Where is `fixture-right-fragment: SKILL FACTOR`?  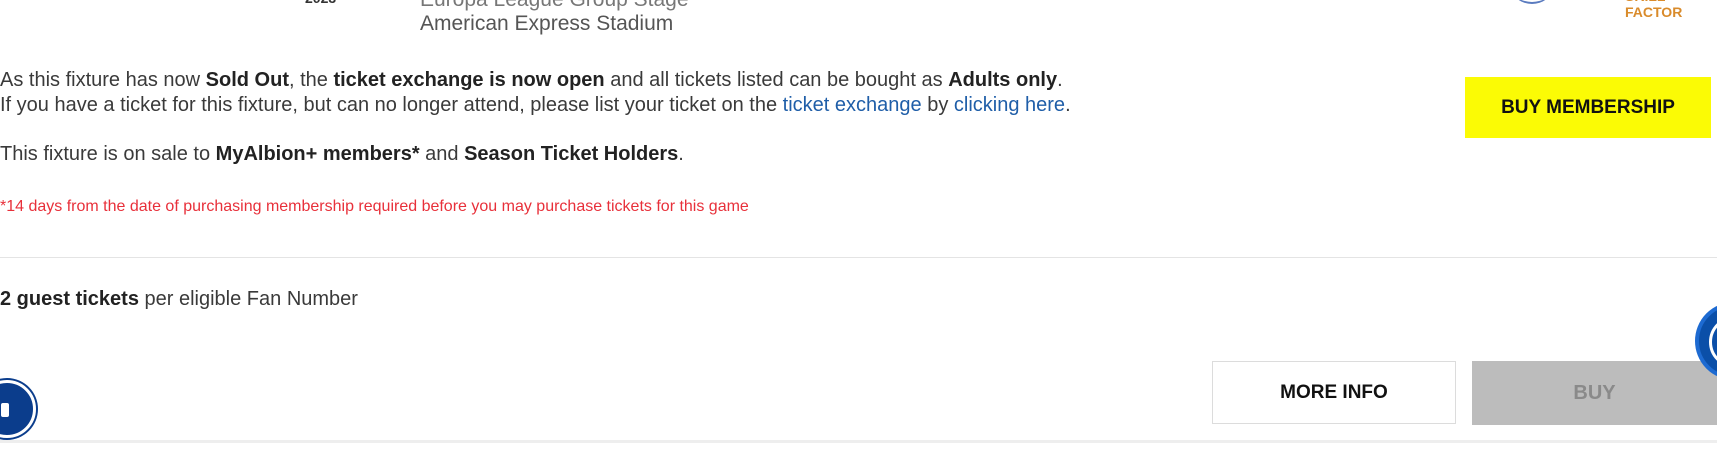 fixture-right-fragment: SKILL FACTOR is located at coordinates (1654, 10).